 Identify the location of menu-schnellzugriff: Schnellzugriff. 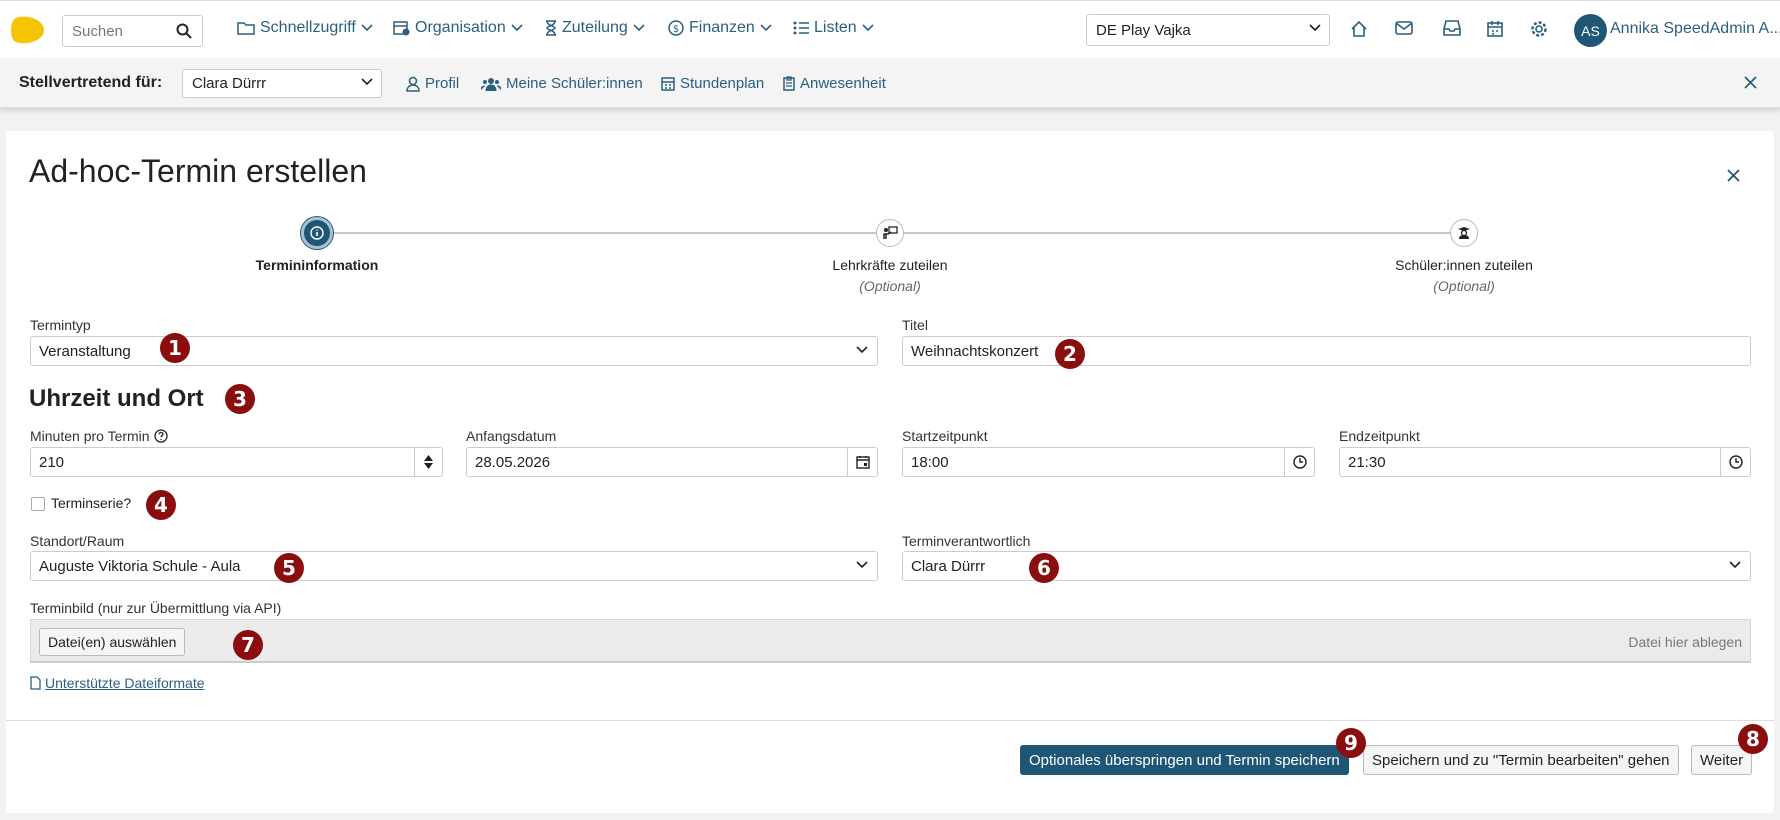
(305, 28).